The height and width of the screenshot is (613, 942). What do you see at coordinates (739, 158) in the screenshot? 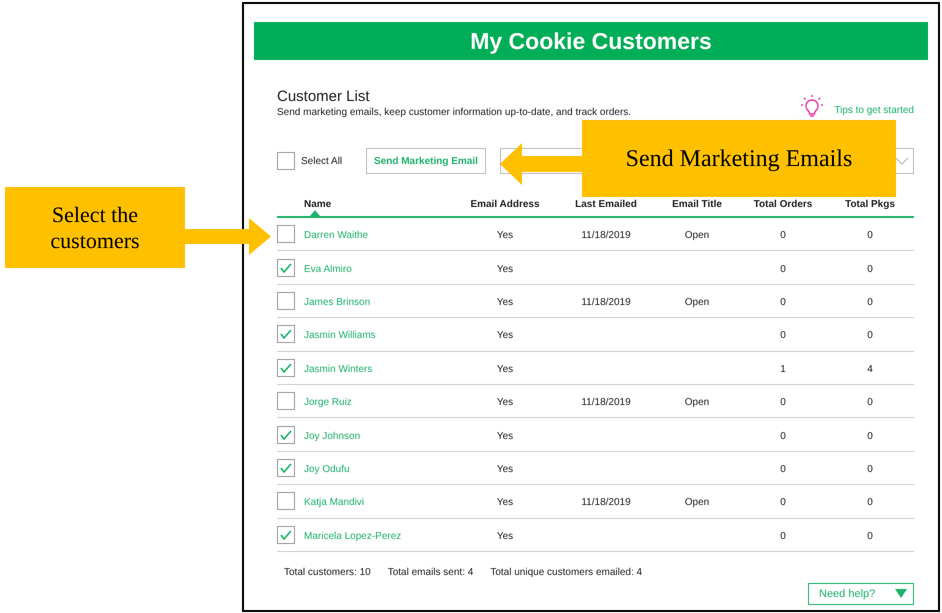
I see `callout-tooltip: Send Marketing Emails` at bounding box center [739, 158].